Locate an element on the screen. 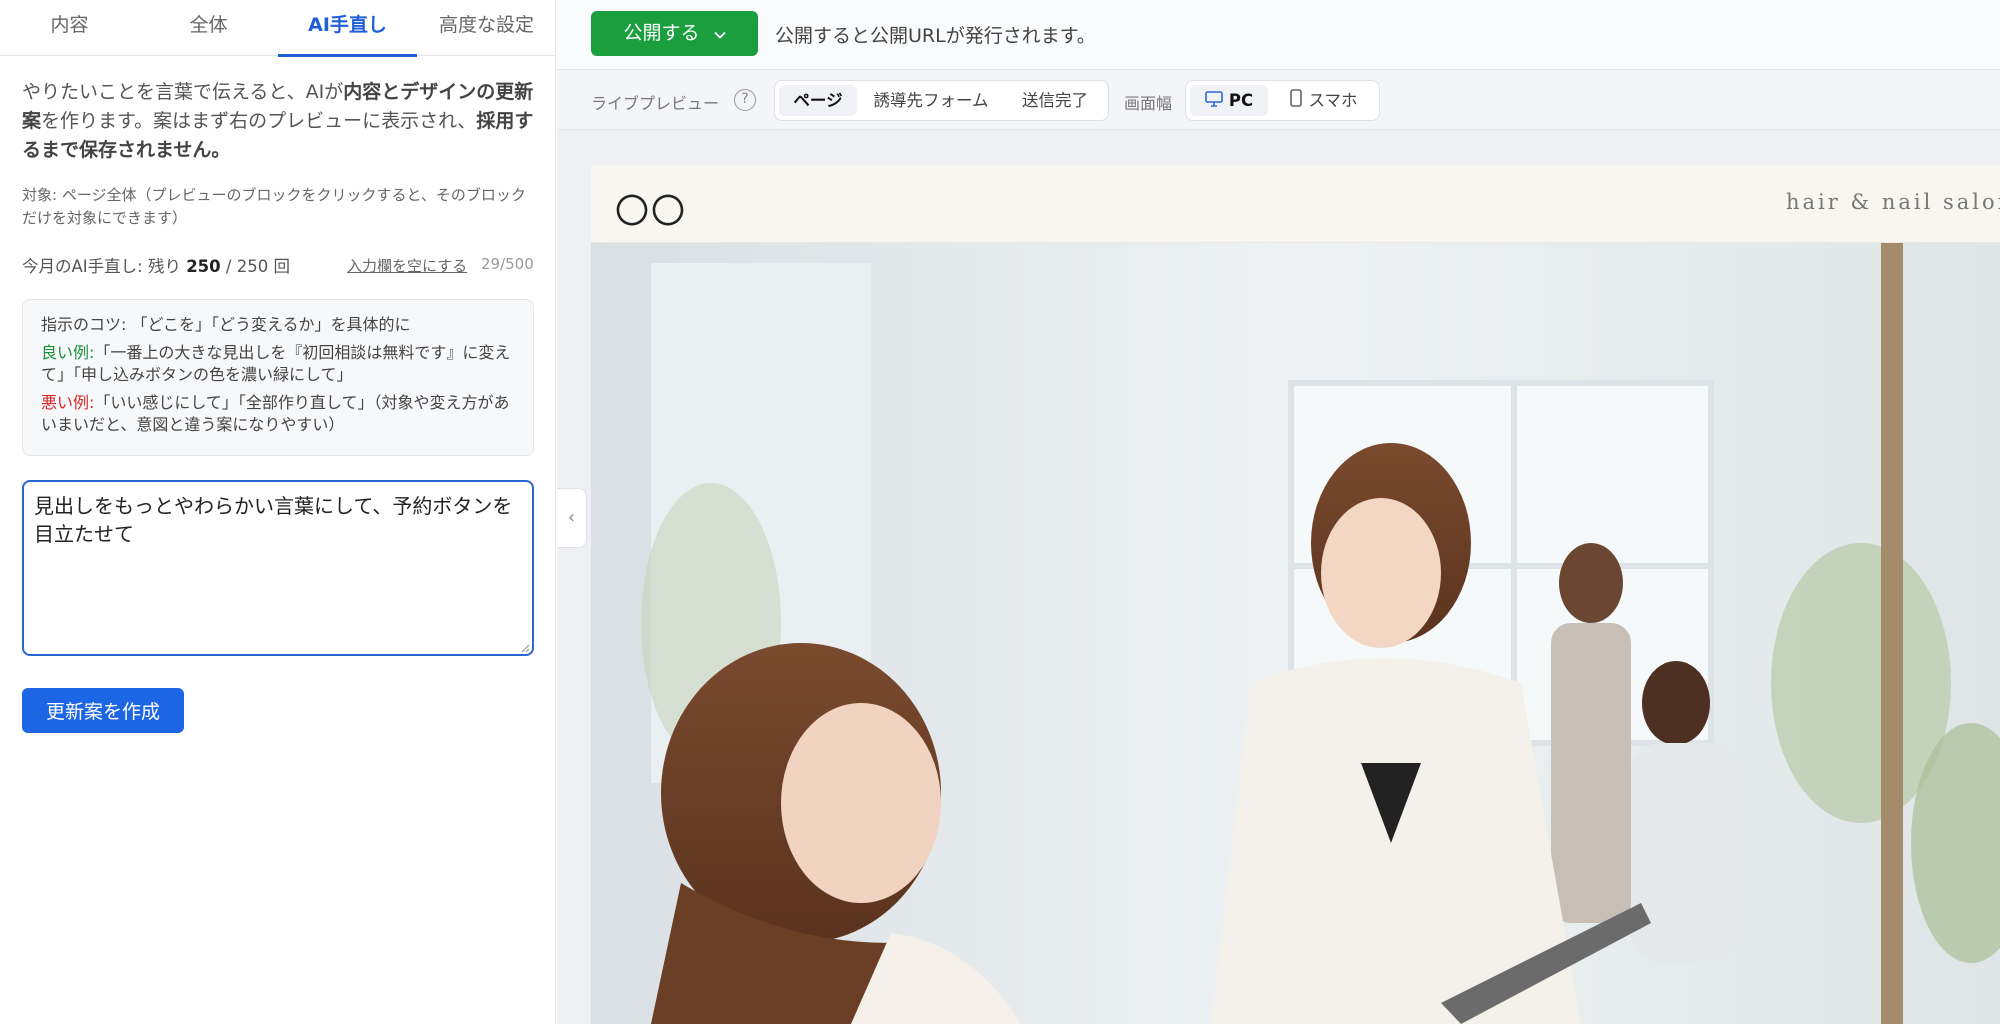  char-counter: 29/500 is located at coordinates (507, 264).